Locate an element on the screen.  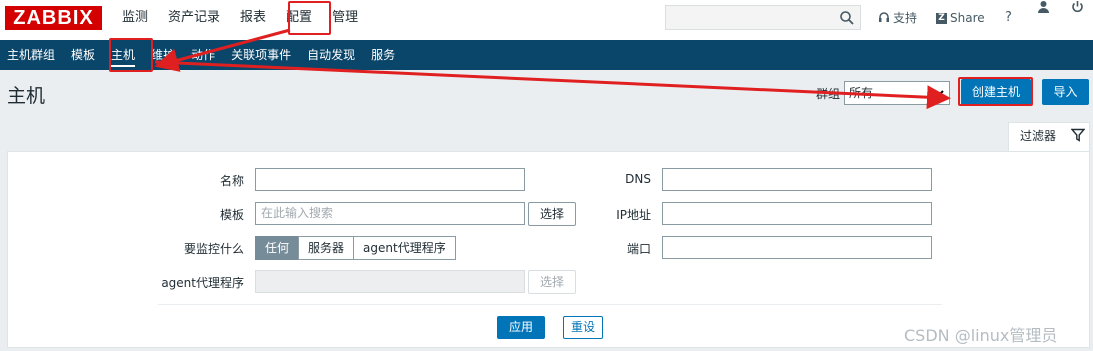
user-profile-link is located at coordinates (1043, 6).